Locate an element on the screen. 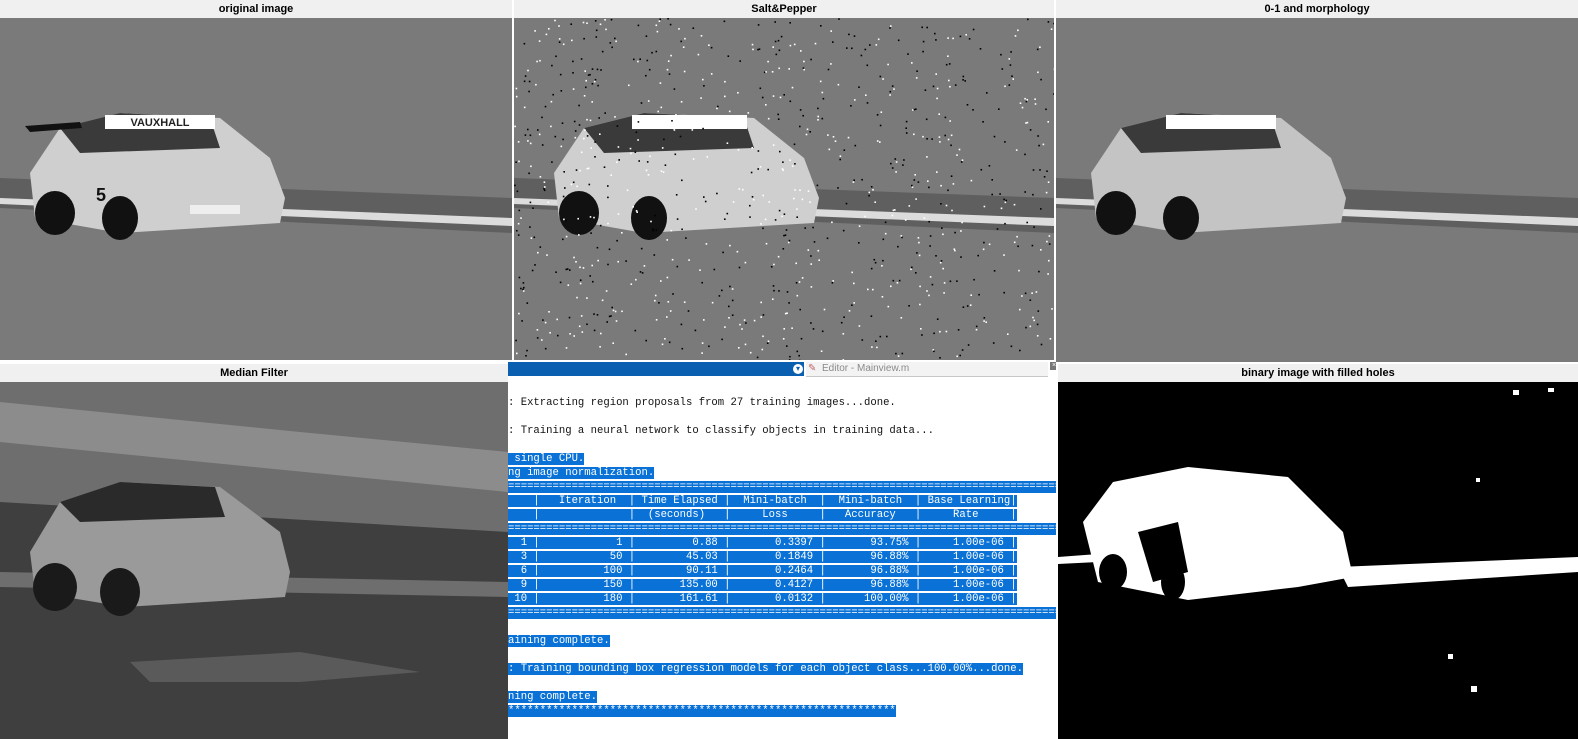 This screenshot has height=739, width=1578. console-line: | | (seconds) | Loss | Accuracy | Rate | is located at coordinates (762, 515).